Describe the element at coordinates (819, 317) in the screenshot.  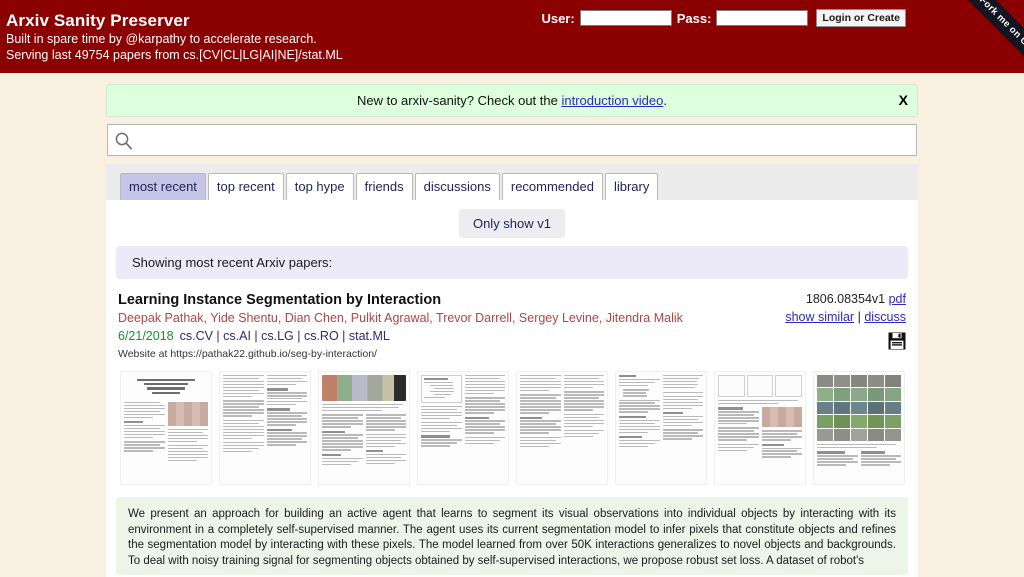
I see `show-similar-link: show similar` at that location.